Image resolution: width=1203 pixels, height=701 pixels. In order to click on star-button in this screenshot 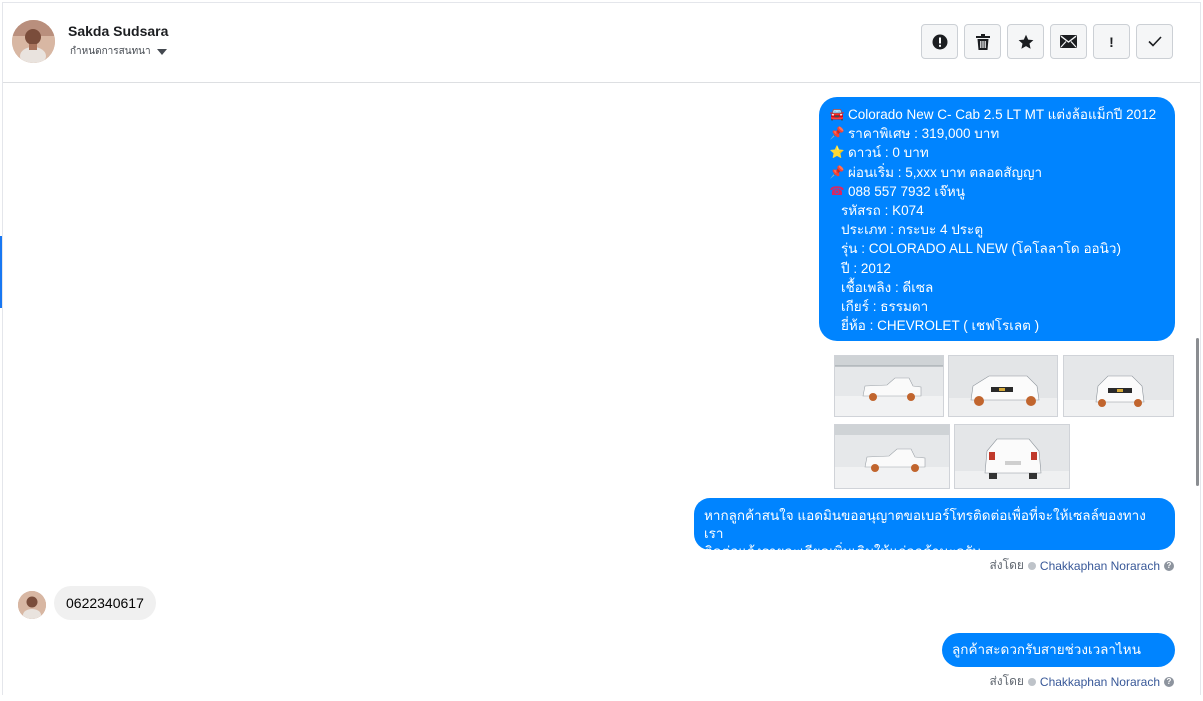, I will do `click(1025, 41)`.